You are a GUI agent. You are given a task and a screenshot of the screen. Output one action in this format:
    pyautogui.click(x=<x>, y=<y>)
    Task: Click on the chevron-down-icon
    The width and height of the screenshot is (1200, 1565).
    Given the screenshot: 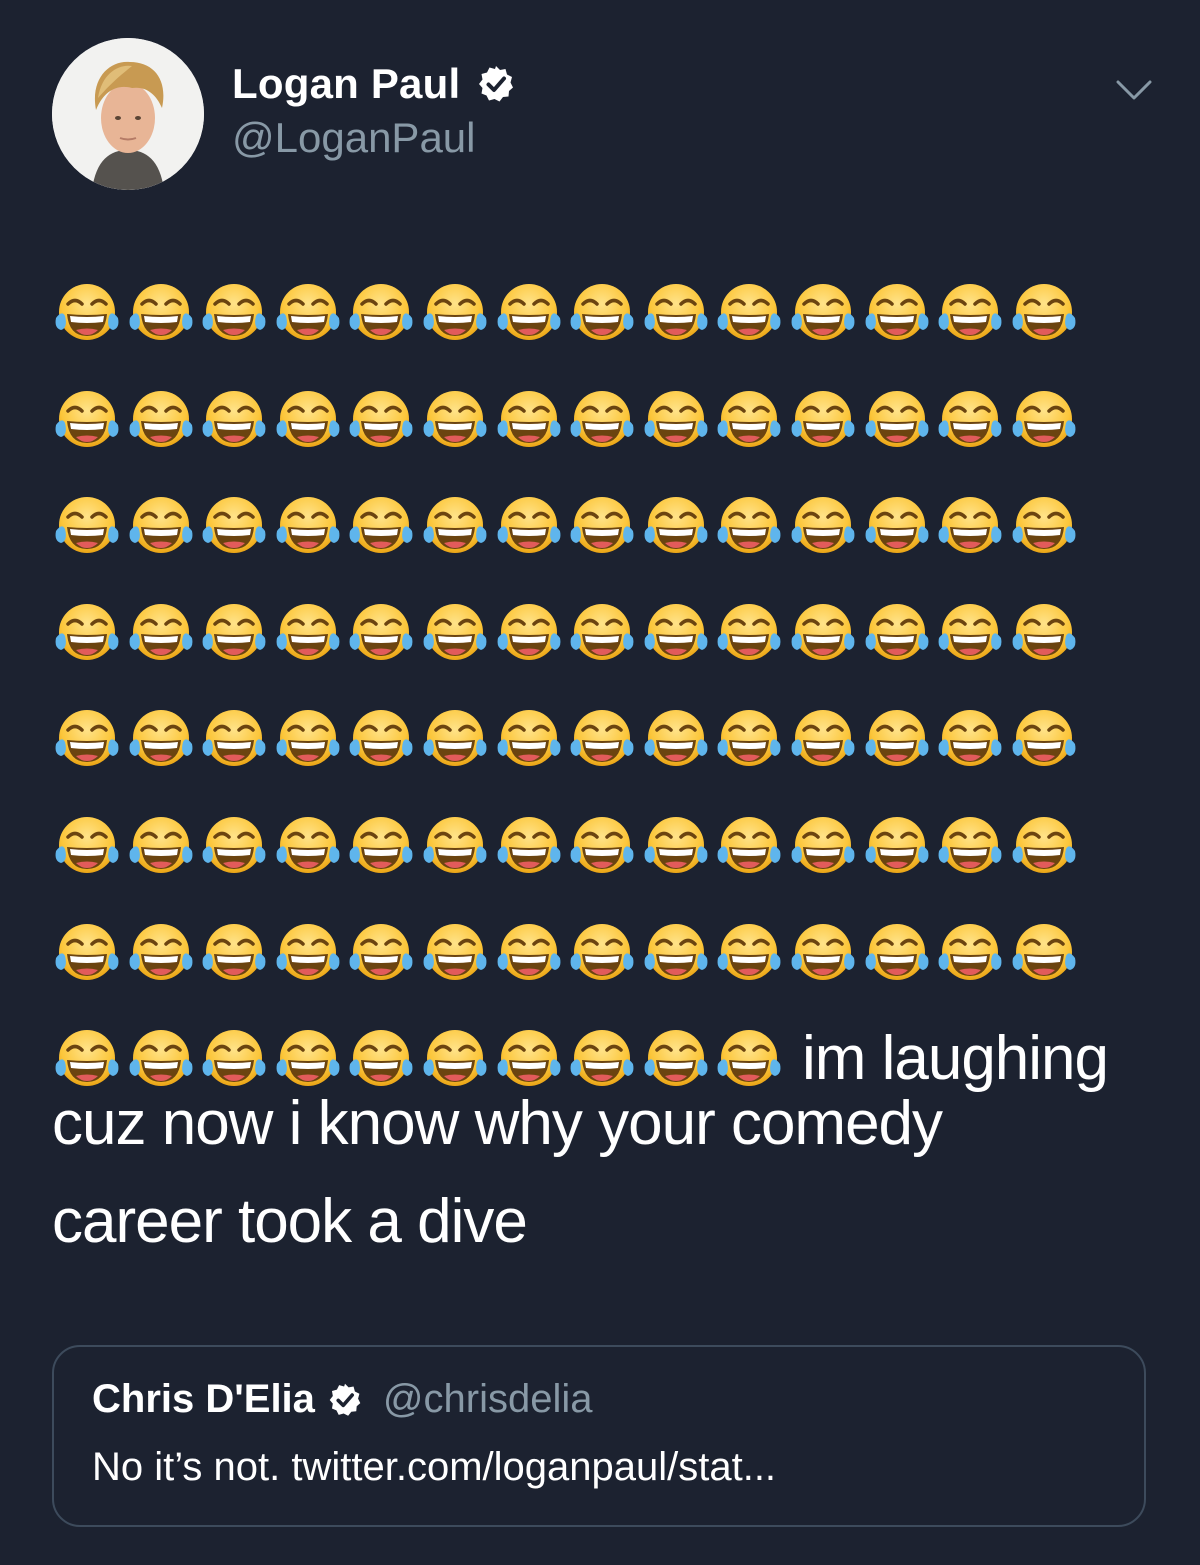 What is the action you would take?
    pyautogui.click(x=1134, y=90)
    